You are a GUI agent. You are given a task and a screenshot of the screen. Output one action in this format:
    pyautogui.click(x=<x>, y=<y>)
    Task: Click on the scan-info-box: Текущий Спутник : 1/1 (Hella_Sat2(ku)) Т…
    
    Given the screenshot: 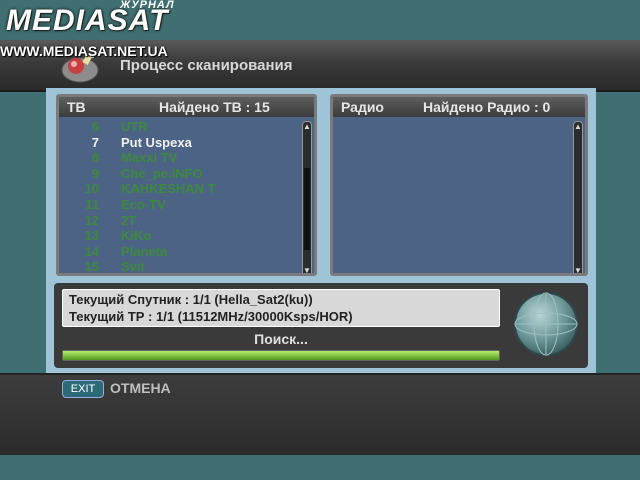 What is the action you would take?
    pyautogui.click(x=281, y=308)
    